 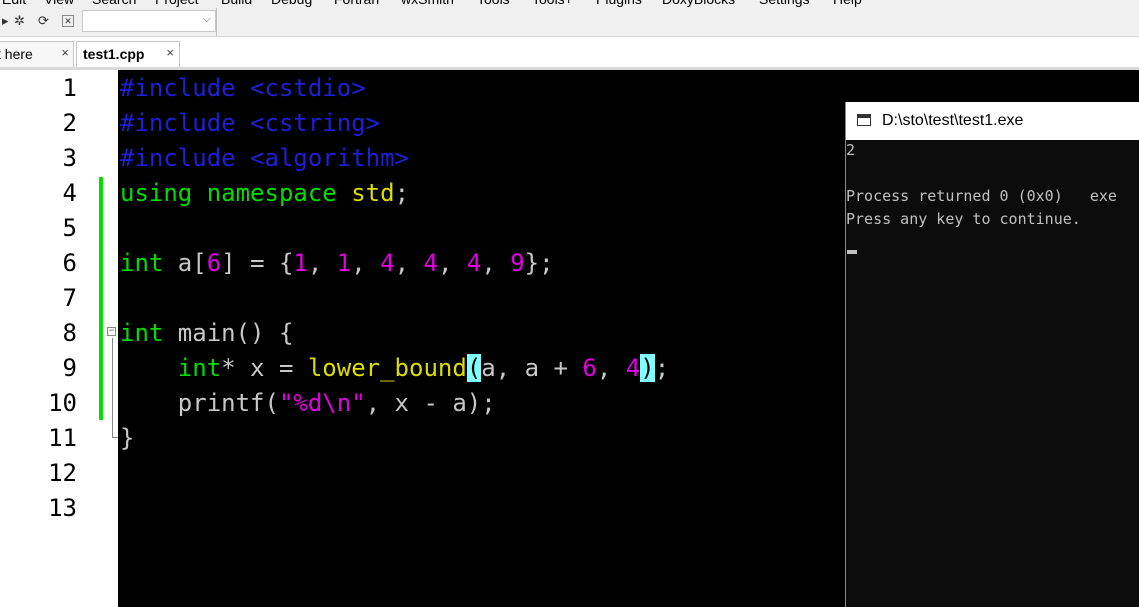 What do you see at coordinates (264, 368) in the screenshot?
I see `code-token: * x =` at bounding box center [264, 368].